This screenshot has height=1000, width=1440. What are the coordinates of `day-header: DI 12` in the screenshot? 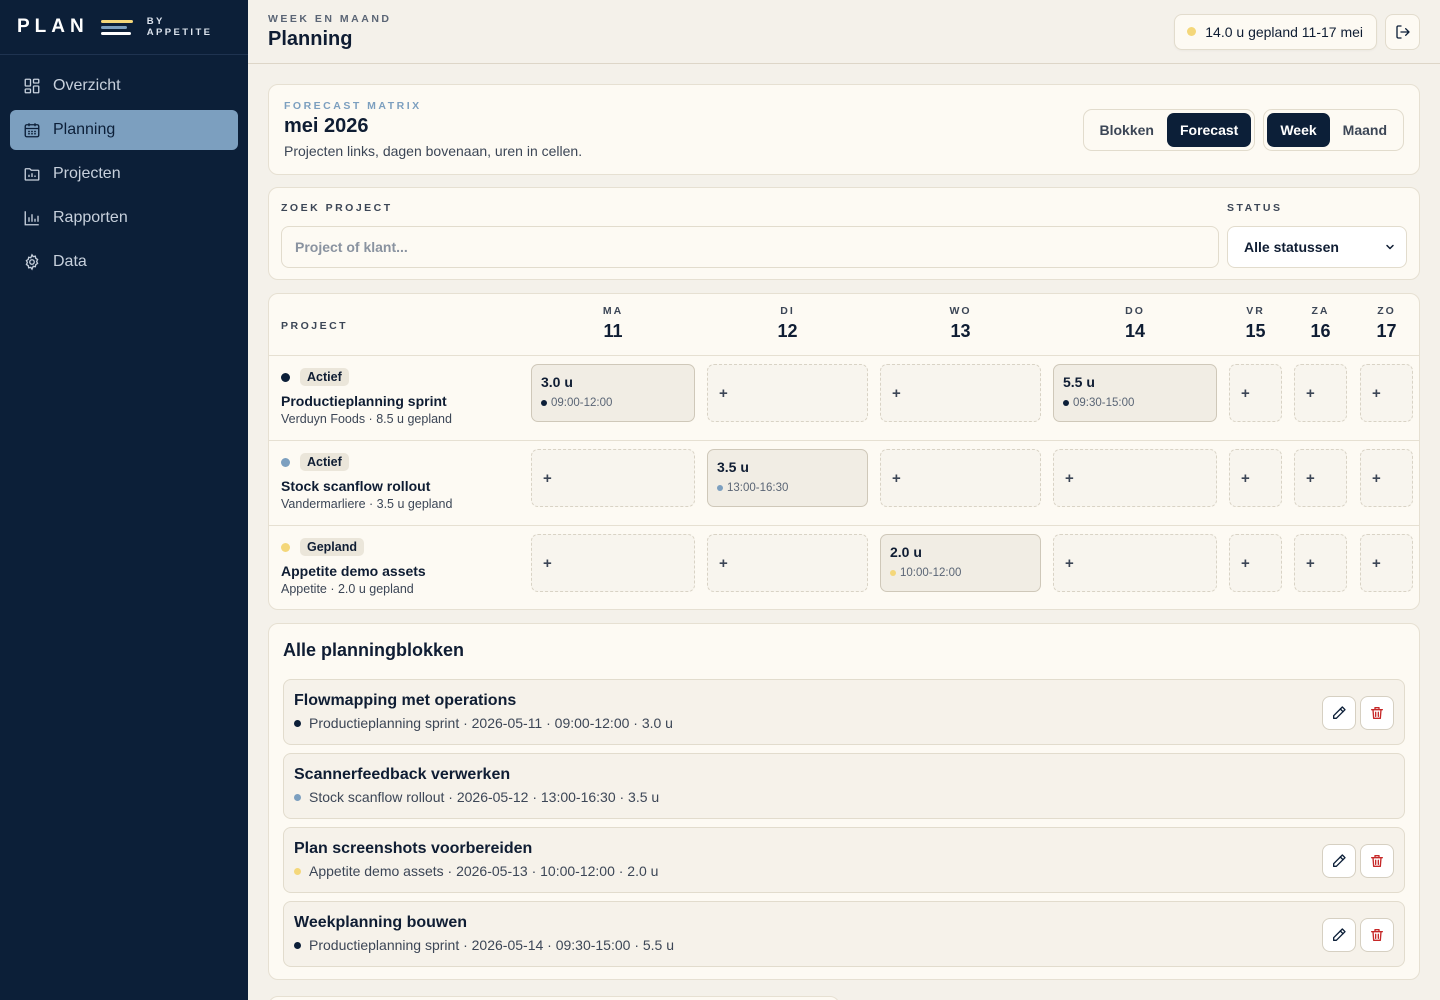 It's located at (787, 323).